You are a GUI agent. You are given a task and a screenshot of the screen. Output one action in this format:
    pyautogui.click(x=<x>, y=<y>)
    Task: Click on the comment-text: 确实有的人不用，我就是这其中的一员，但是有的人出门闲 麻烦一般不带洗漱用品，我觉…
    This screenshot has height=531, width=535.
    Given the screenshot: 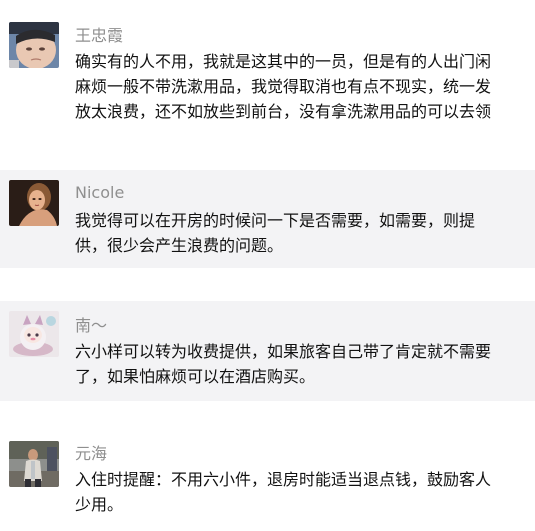 What is the action you would take?
    pyautogui.click(x=300, y=86)
    